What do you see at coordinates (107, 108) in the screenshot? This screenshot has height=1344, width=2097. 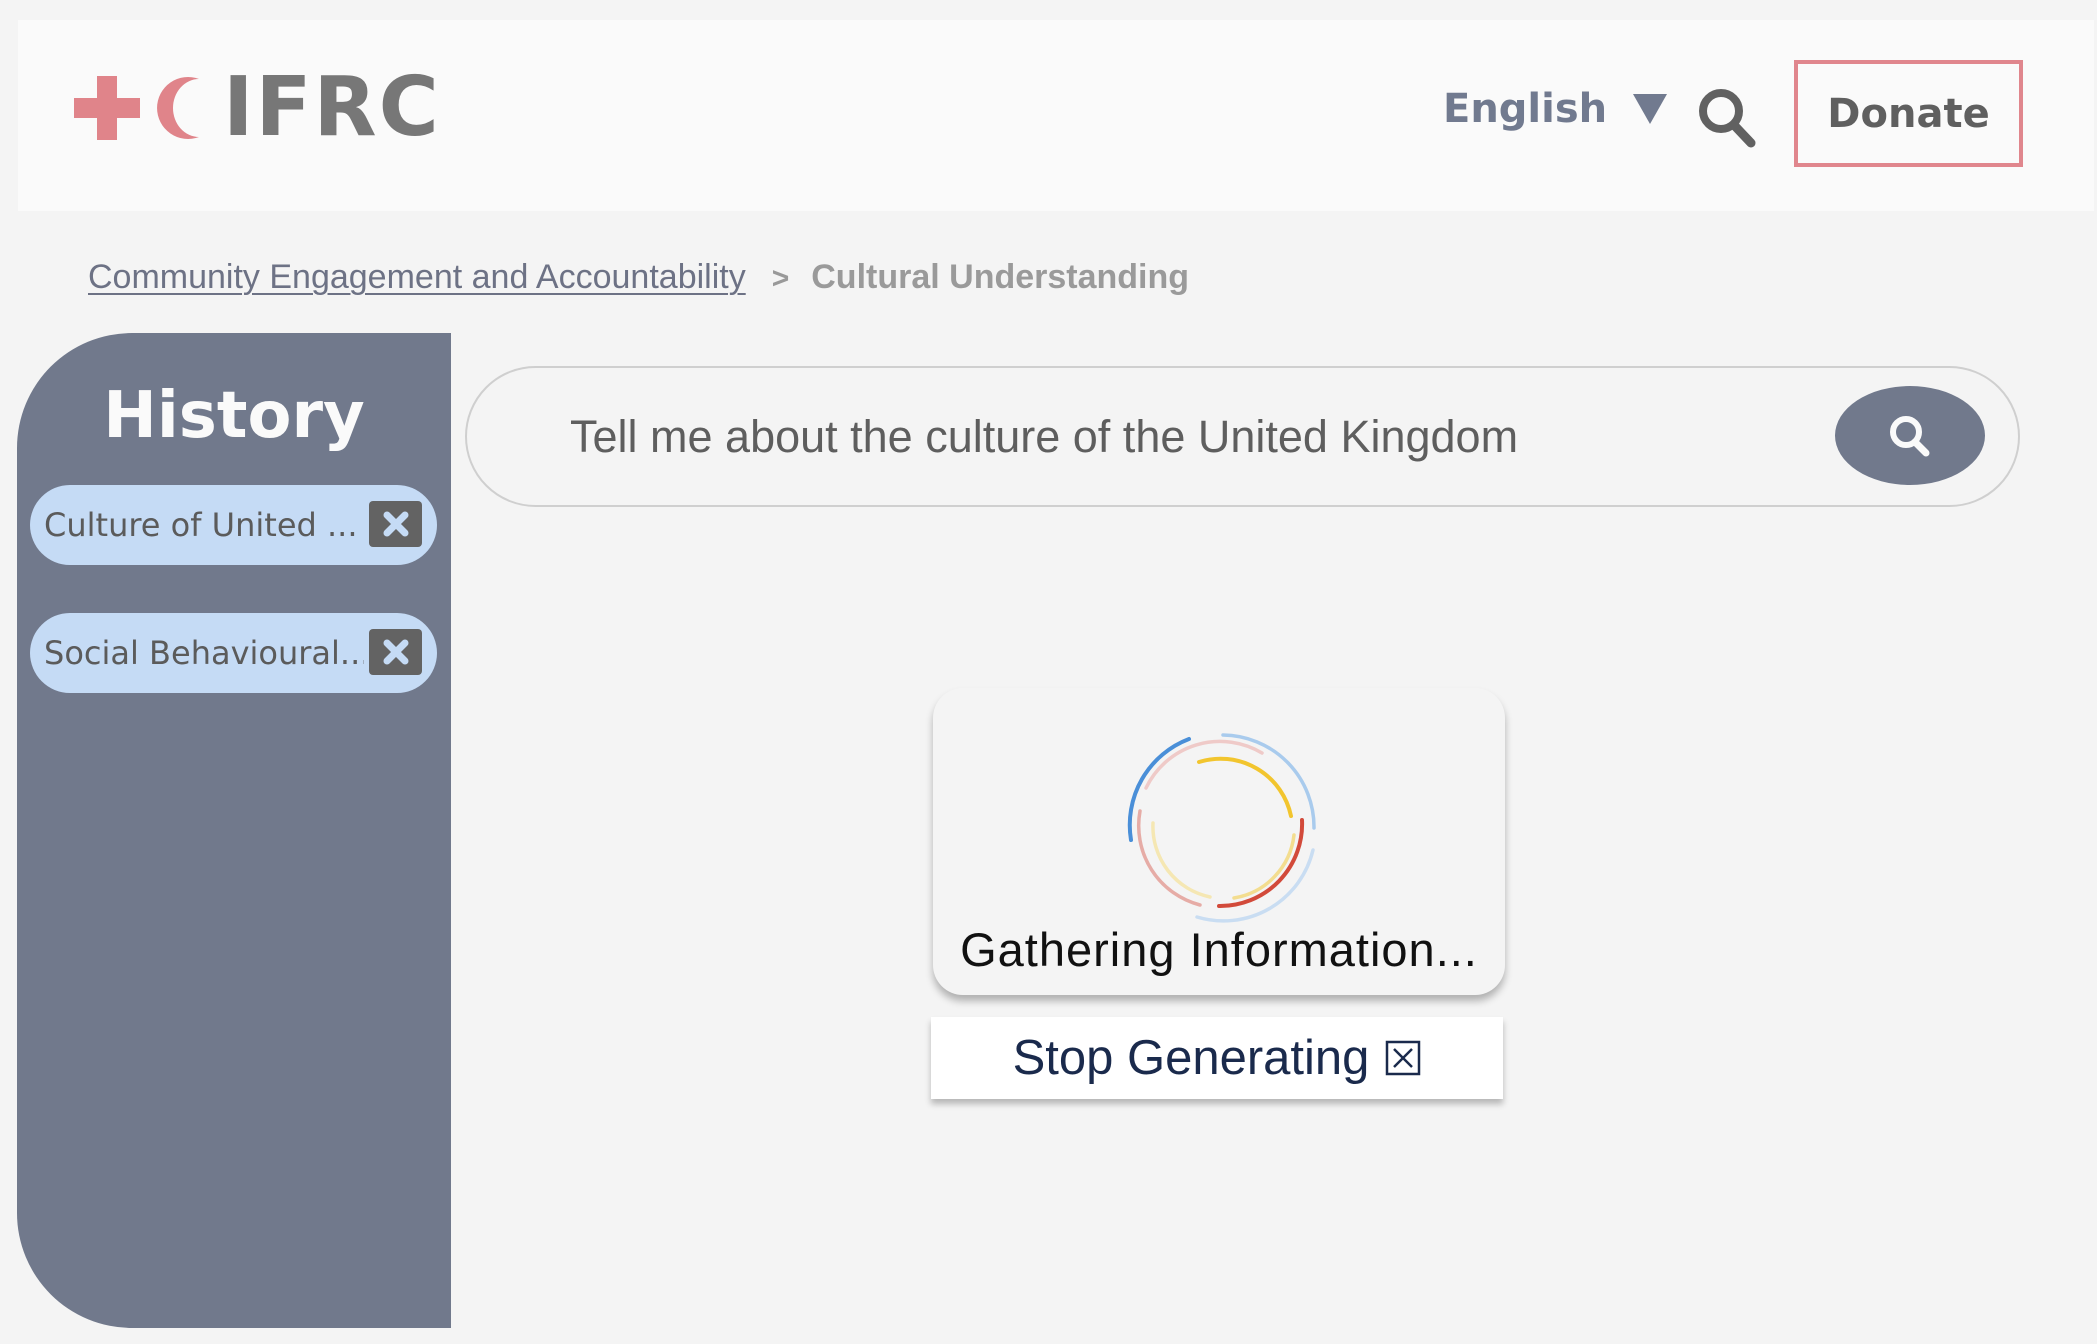 I see `red-cross-icon` at bounding box center [107, 108].